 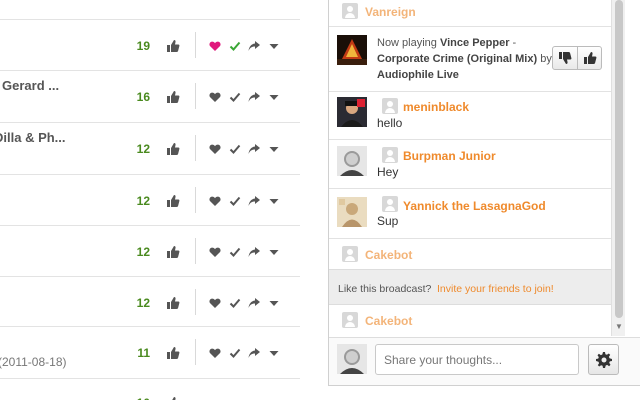 I want to click on chat-username: Yannick the LasagnaGod, so click(x=474, y=206).